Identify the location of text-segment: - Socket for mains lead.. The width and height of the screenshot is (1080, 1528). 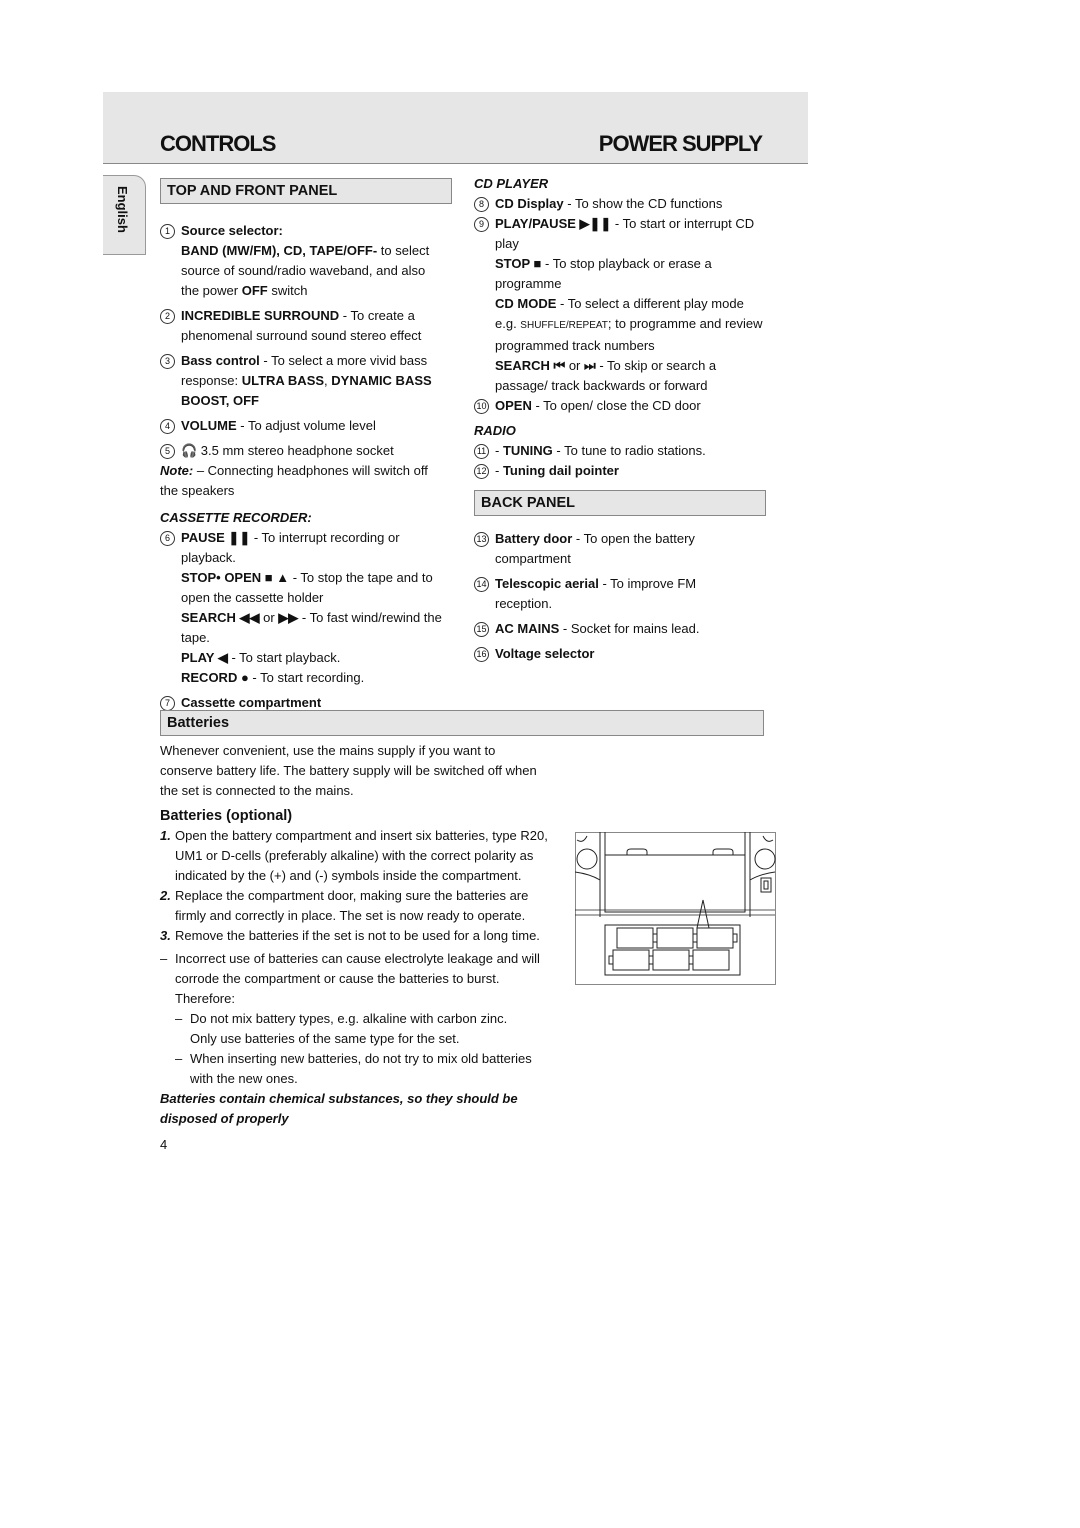
(629, 628).